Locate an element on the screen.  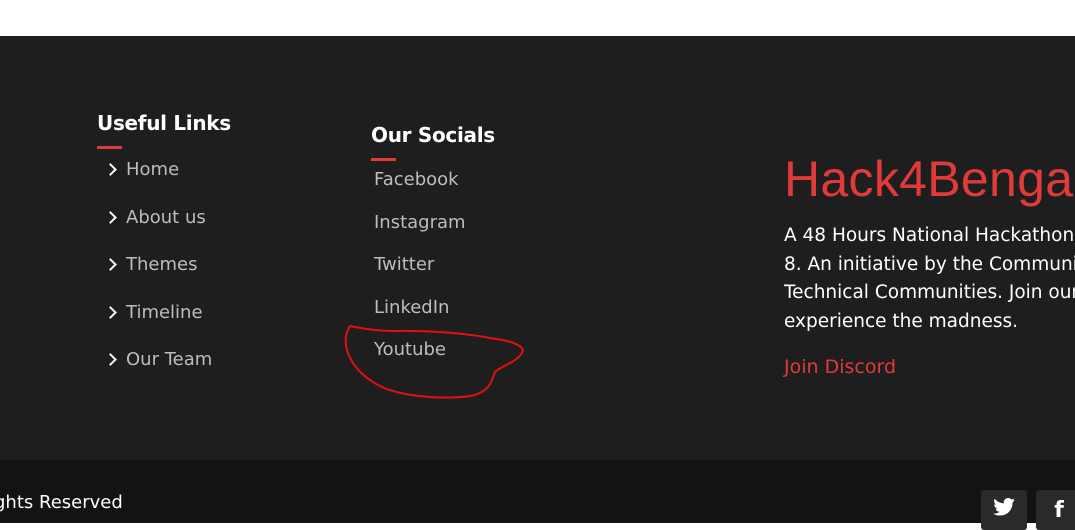
twitter-icon is located at coordinates (1004, 507).